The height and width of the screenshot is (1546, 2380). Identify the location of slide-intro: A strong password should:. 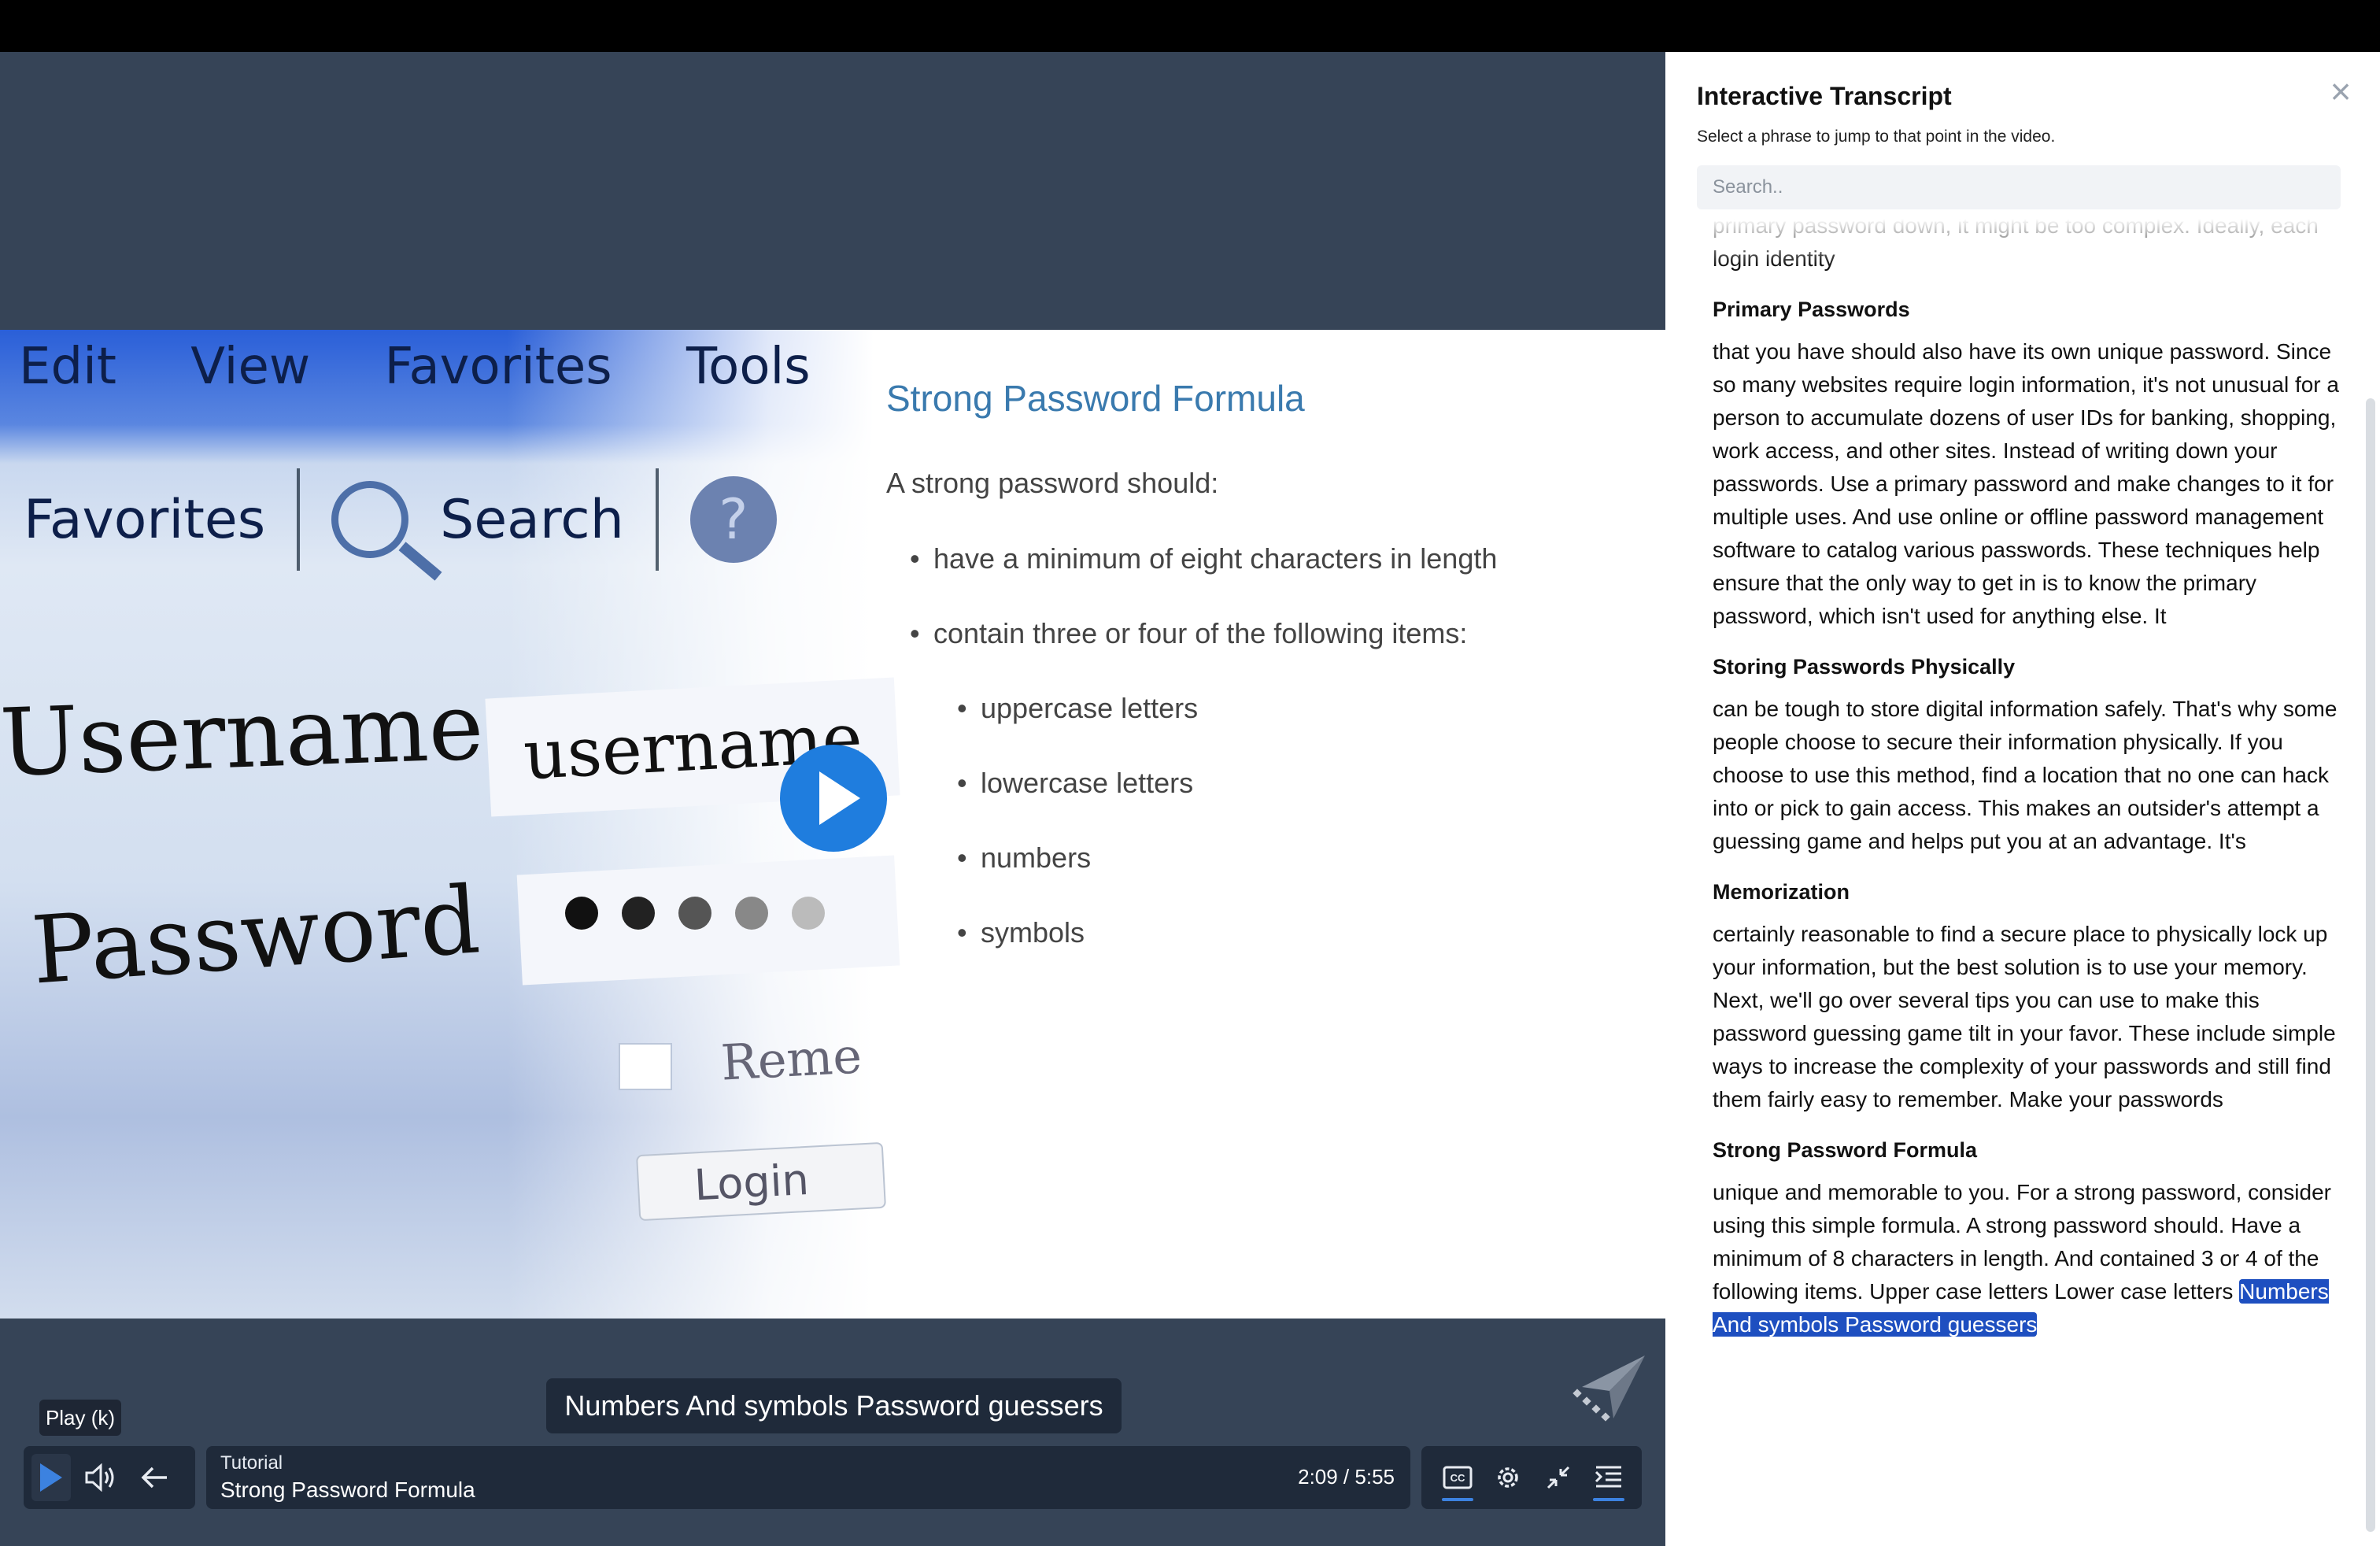
(1052, 483).